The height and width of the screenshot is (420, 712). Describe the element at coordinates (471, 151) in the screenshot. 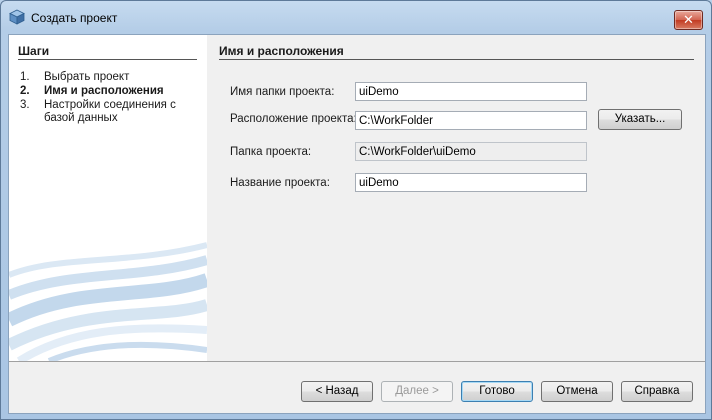

I see `project-folder-field` at that location.